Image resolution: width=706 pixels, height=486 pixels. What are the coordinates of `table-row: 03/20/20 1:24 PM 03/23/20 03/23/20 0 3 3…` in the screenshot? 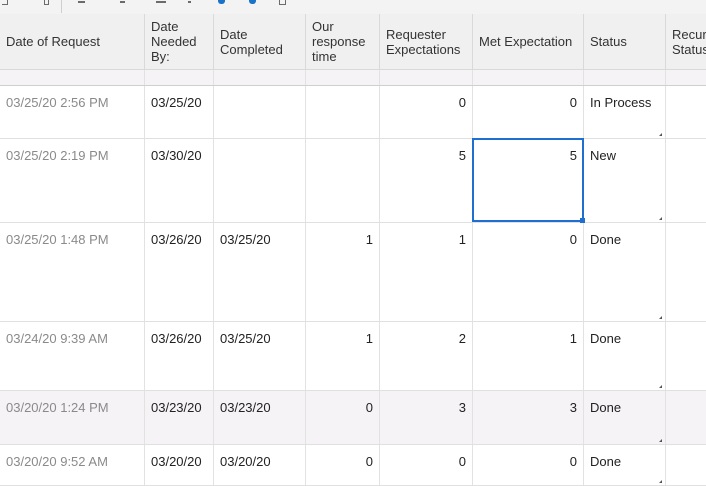 It's located at (353, 418).